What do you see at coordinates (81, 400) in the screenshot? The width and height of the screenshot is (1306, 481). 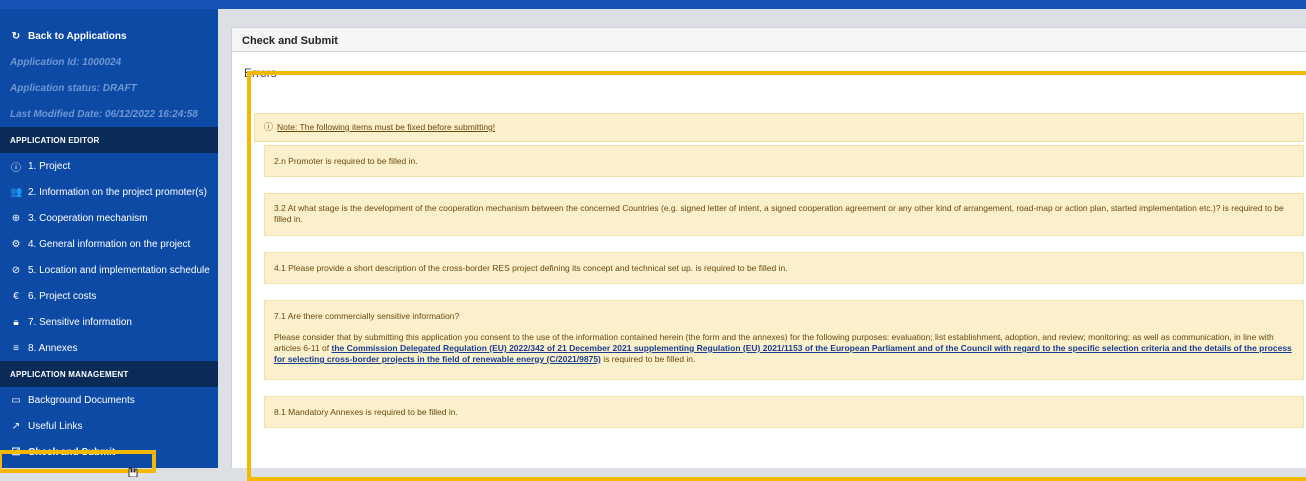 I see `sidebar-item-label: Background Documents` at bounding box center [81, 400].